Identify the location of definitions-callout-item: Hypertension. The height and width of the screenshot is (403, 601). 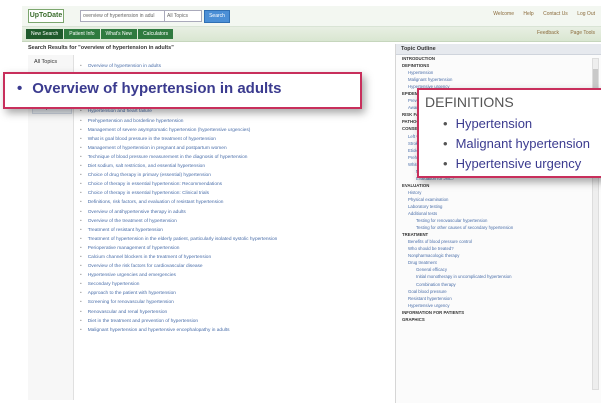
(516, 124).